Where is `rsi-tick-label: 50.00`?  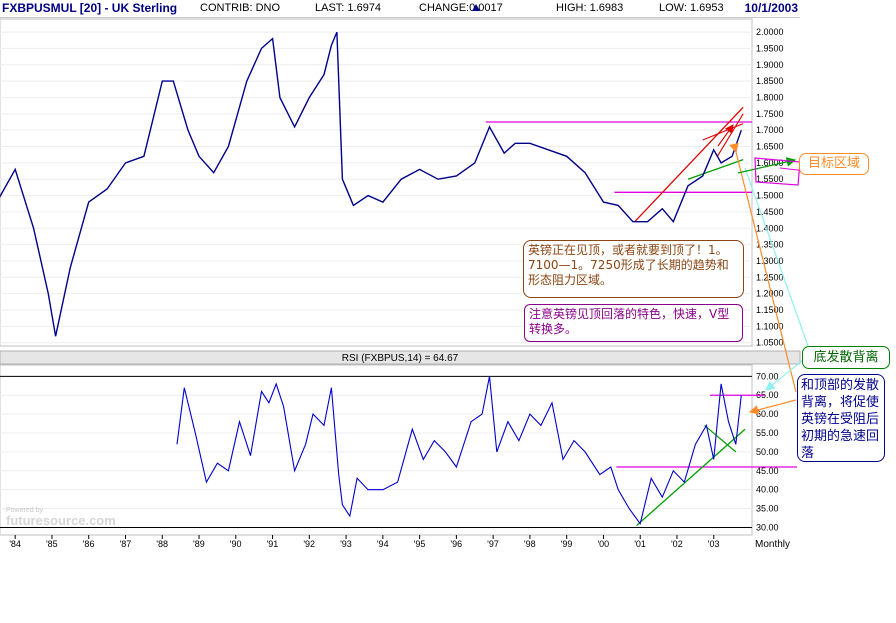 rsi-tick-label: 50.00 is located at coordinates (767, 452).